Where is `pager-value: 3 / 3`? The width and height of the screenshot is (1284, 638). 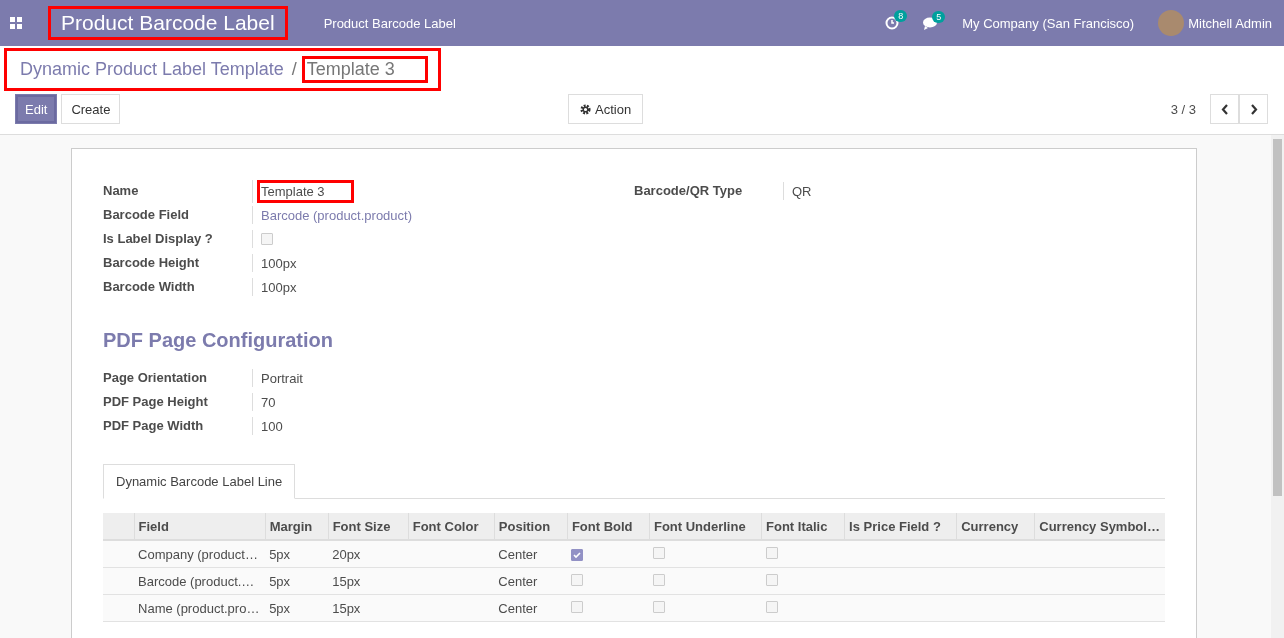
pager-value: 3 / 3 is located at coordinates (1183, 109).